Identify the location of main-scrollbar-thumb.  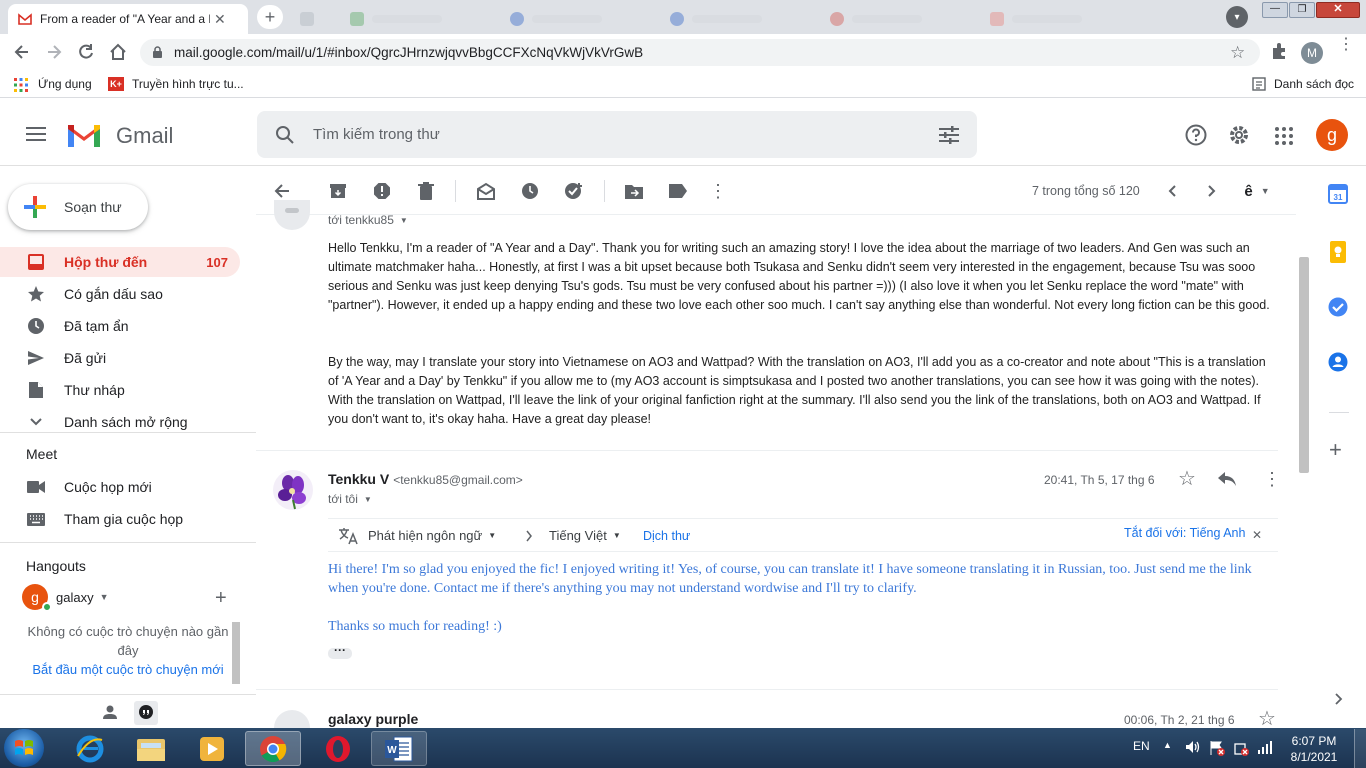
(1304, 365).